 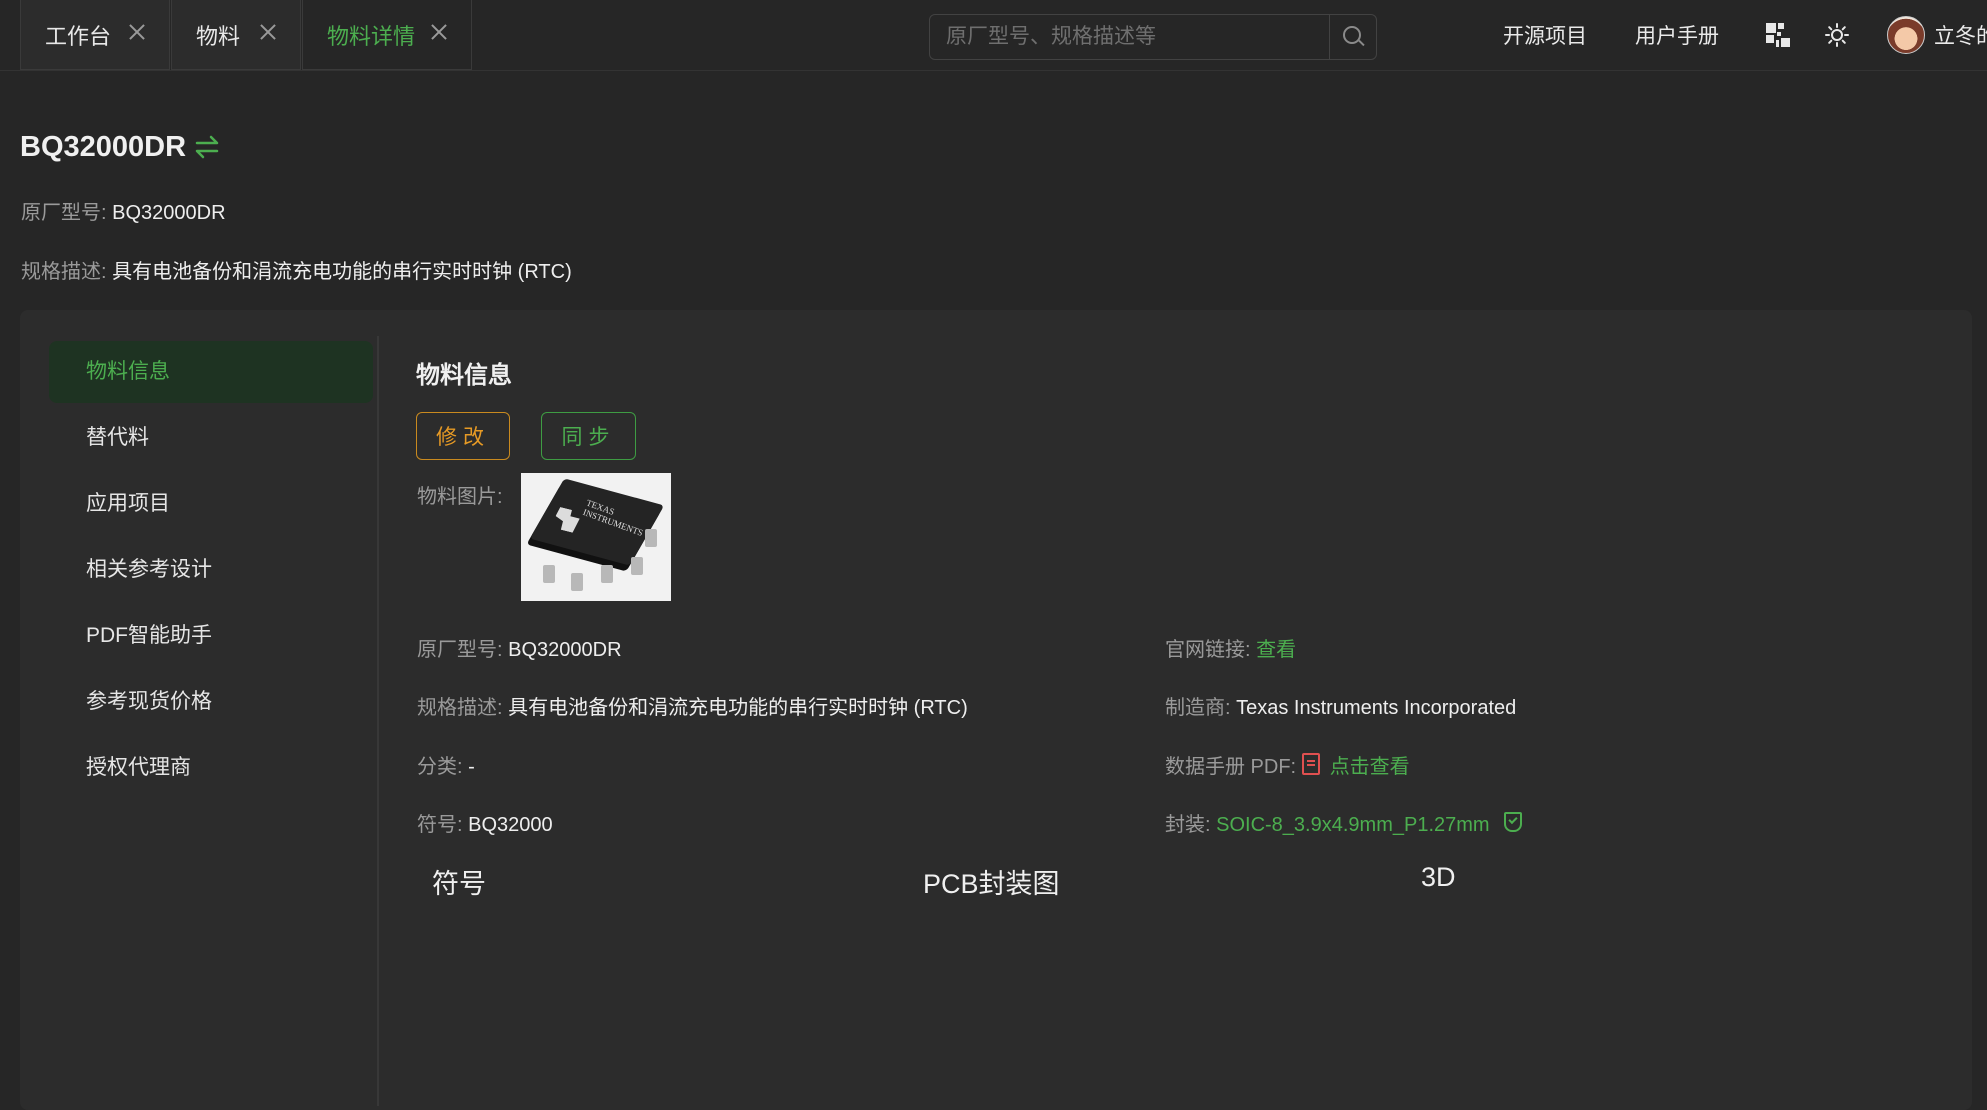 I want to click on pcb-footprint-heading: PCB封装图, so click(x=991, y=884).